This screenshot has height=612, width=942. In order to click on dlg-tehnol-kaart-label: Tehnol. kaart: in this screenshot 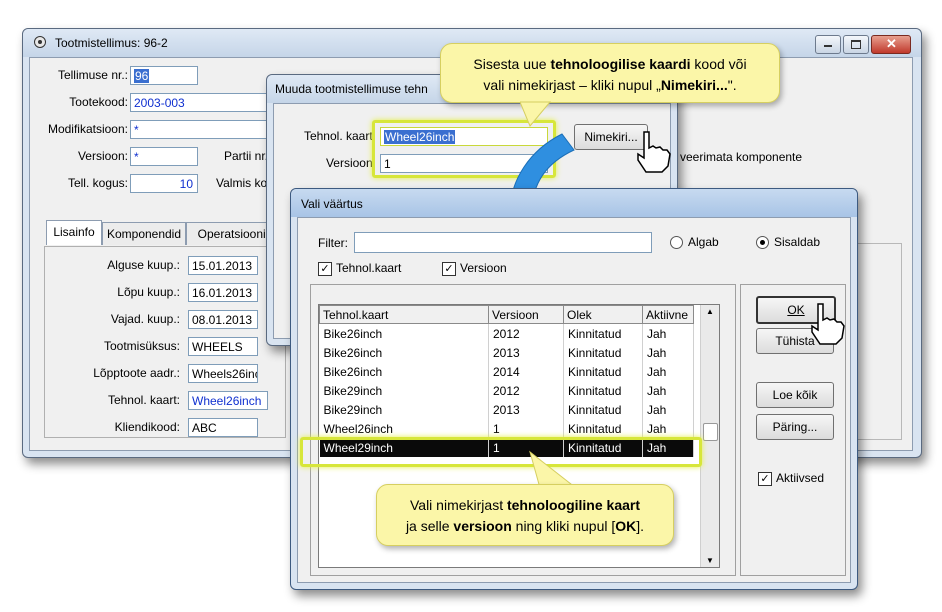, I will do `click(339, 136)`.